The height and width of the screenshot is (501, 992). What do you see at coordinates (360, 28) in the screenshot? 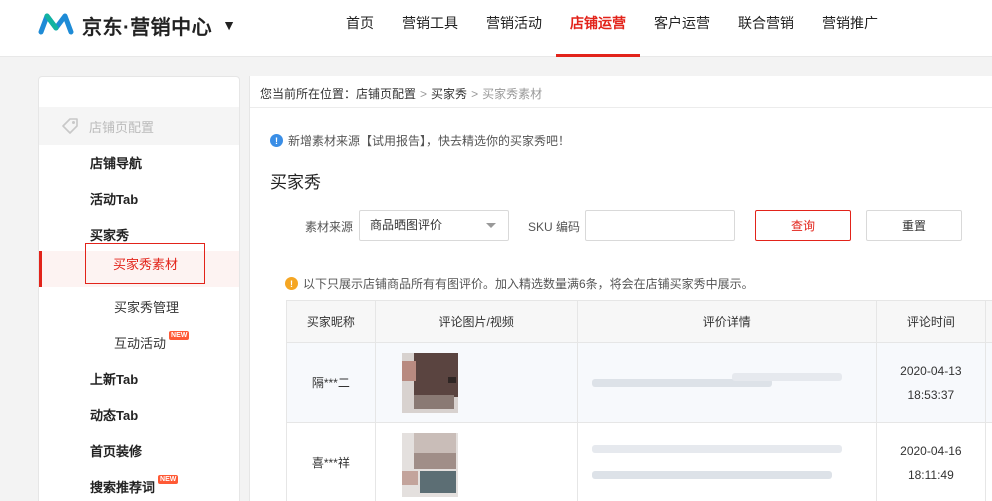
I see `nav-home: 首页` at bounding box center [360, 28].